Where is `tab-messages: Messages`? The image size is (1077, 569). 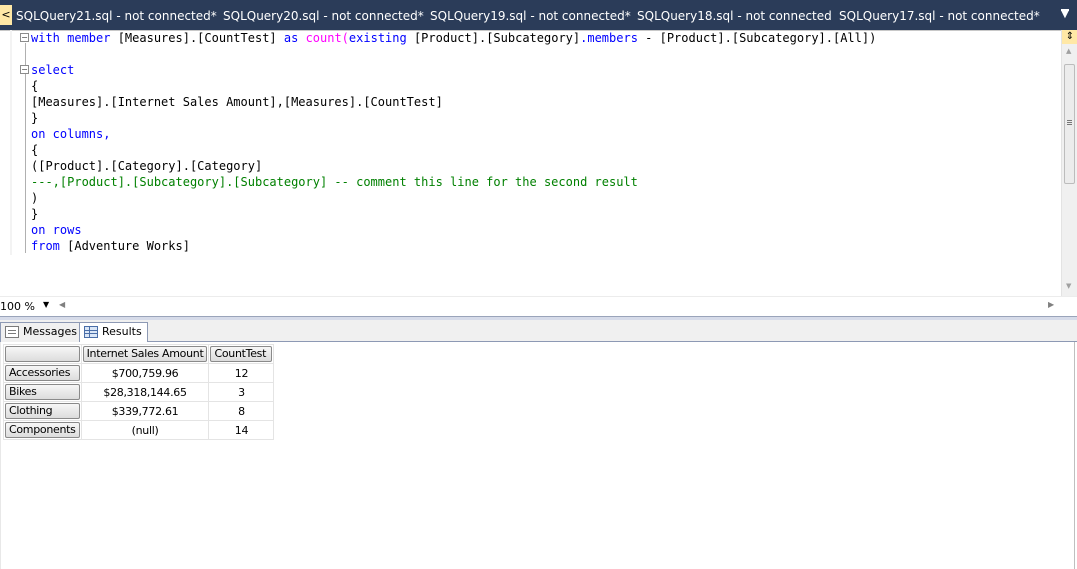
tab-messages: Messages is located at coordinates (41, 332).